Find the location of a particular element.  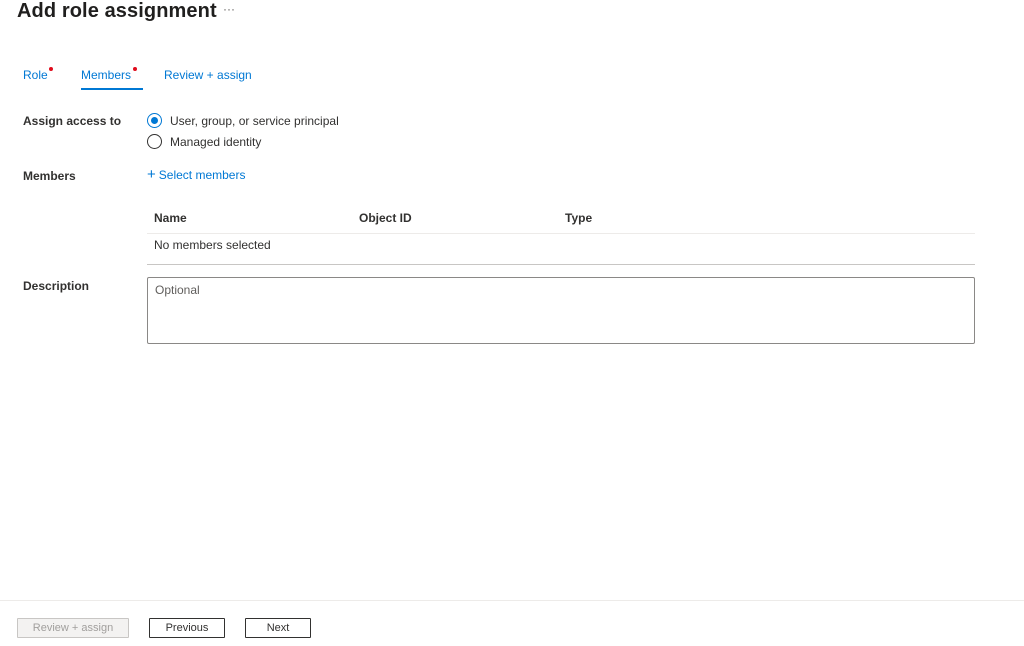

tab-members-label: Members is located at coordinates (106, 75).